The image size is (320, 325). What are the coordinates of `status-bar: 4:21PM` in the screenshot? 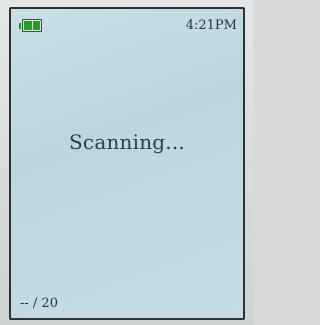 It's located at (127, 23).